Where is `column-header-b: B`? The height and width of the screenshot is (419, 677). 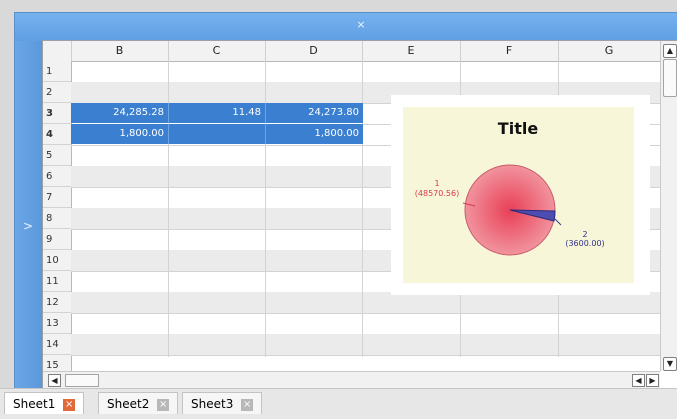
column-header-b: B is located at coordinates (120, 51).